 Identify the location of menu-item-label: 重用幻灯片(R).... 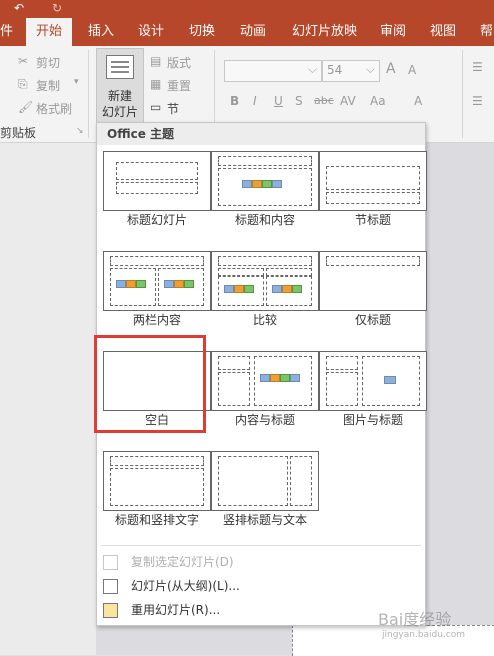
(176, 610).